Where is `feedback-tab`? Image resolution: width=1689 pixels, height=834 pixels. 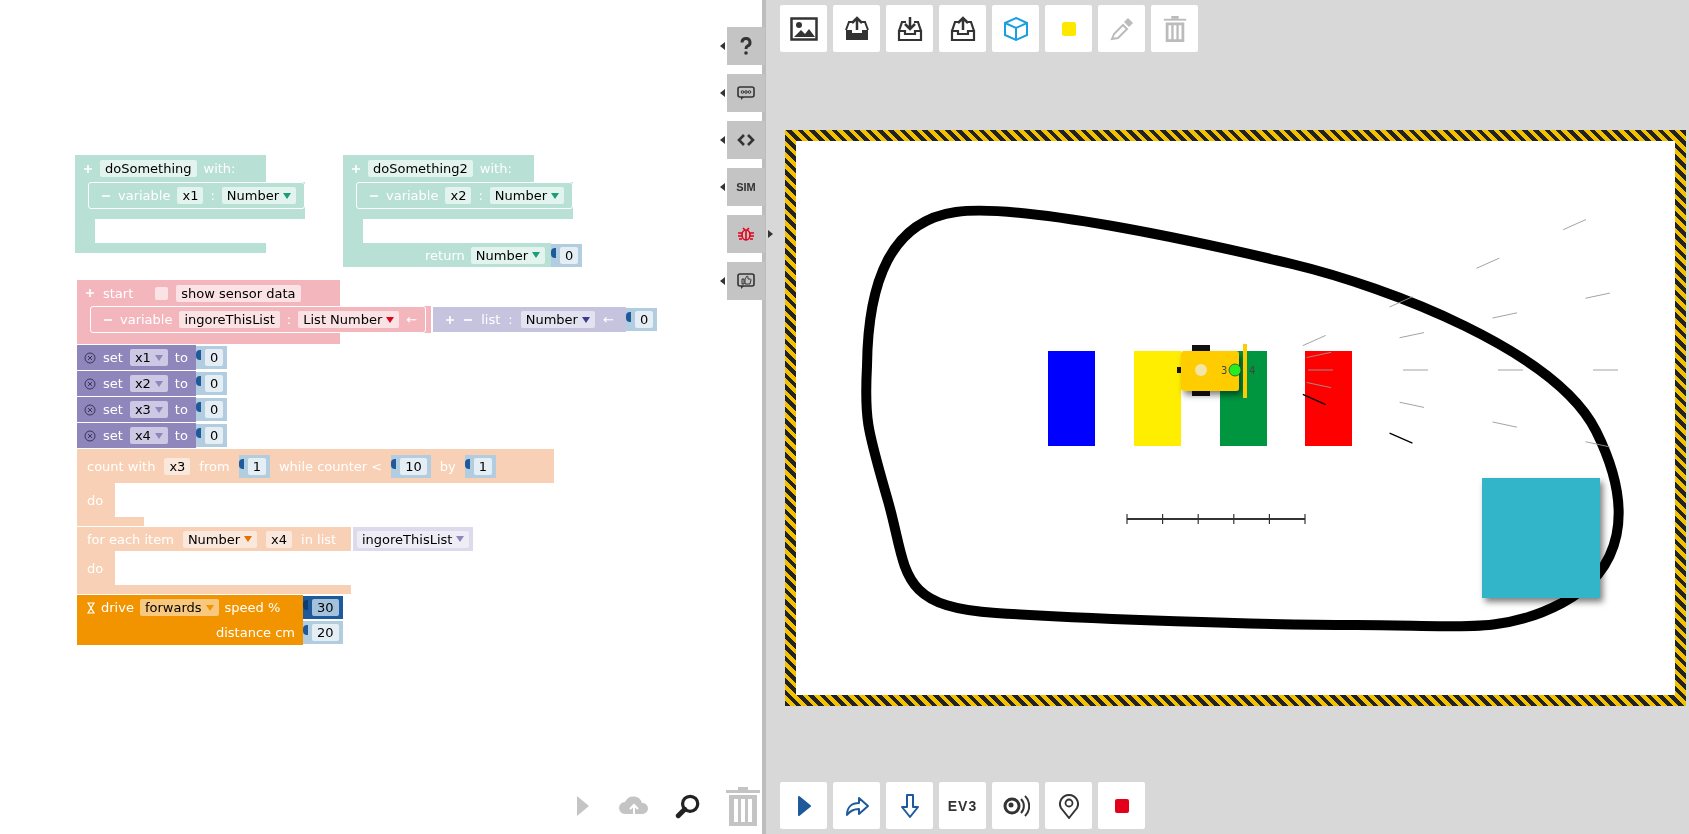
feedback-tab is located at coordinates (746, 281).